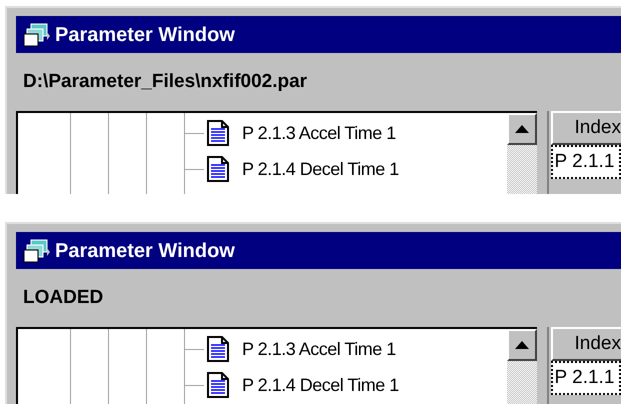 Image resolution: width=621 pixels, height=404 pixels. I want to click on status-text: LOADED, so click(63, 298).